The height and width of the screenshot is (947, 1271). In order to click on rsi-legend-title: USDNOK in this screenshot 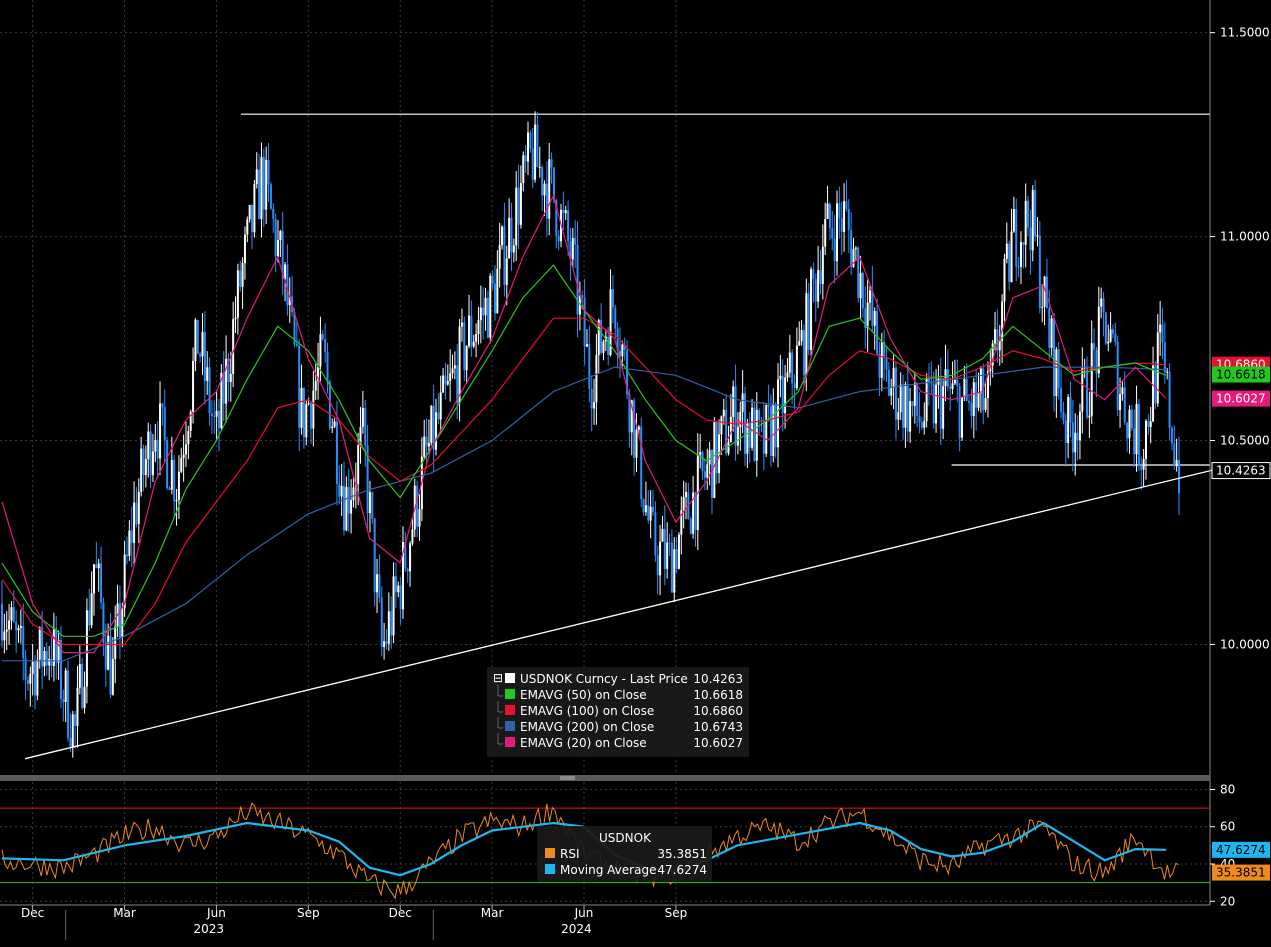, I will do `click(625, 838)`.